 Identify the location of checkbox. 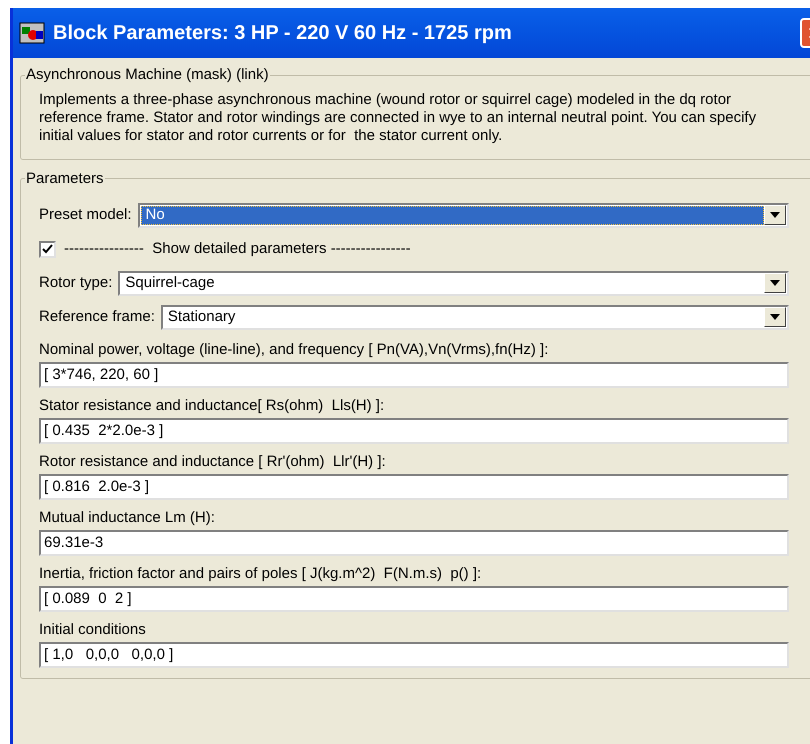
(47, 249).